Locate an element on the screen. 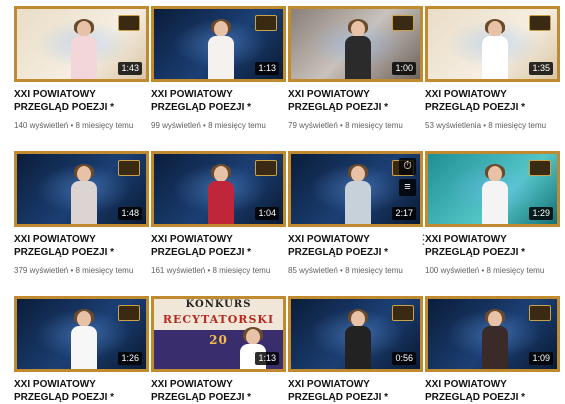  video-thumbnail: 1:29 is located at coordinates (492, 189).